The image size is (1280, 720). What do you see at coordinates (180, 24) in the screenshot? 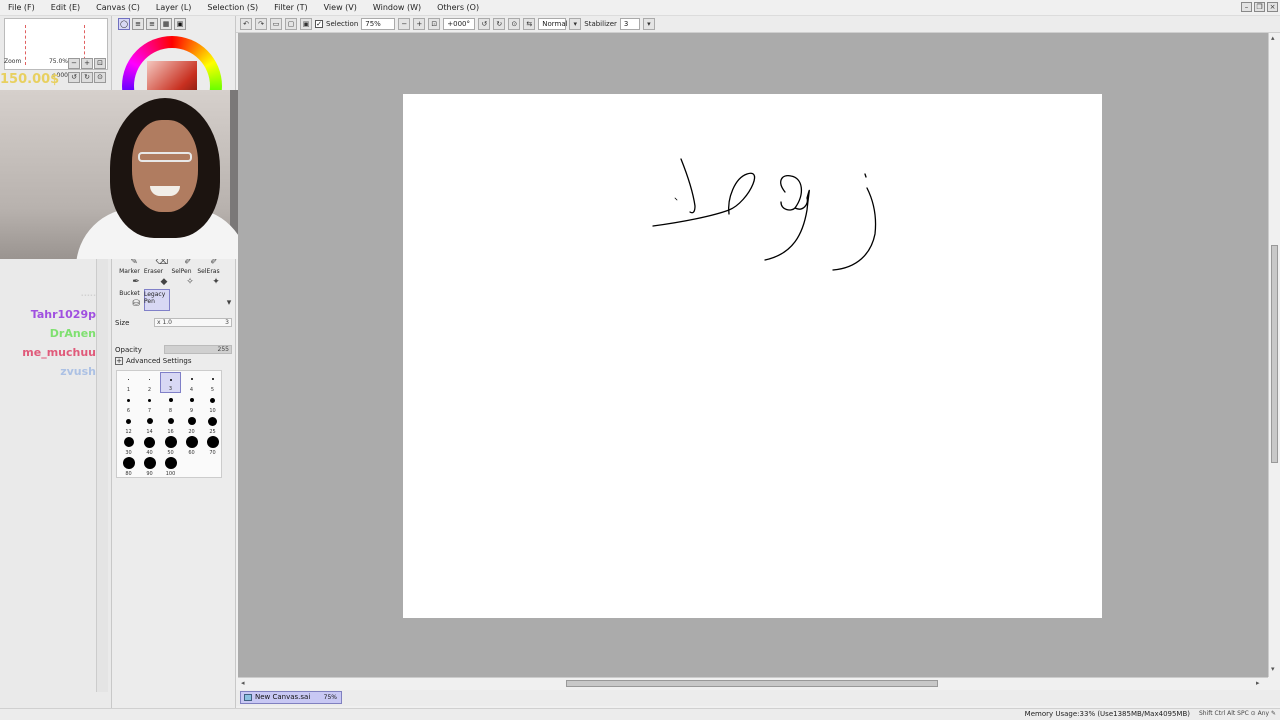
I see `scratchpad-icon: ▣` at bounding box center [180, 24].